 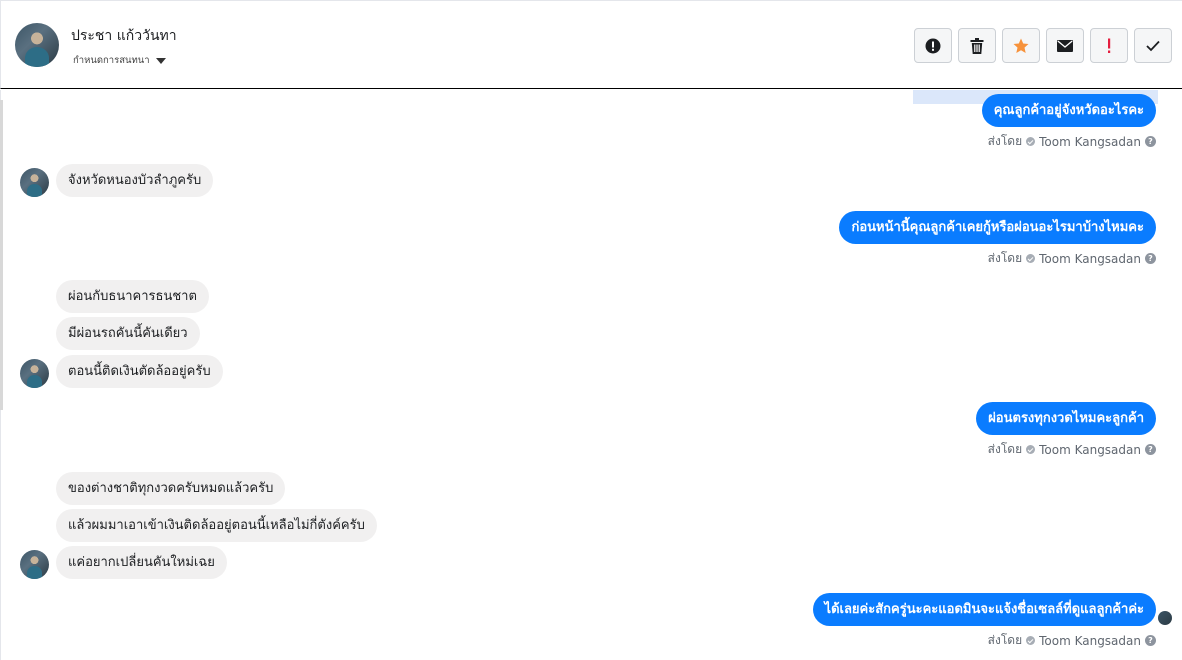 What do you see at coordinates (1068, 110) in the screenshot?
I see `message-bubble-outgoing: คุณลูกค้าอยู่จังหวัดอะไรคะ` at bounding box center [1068, 110].